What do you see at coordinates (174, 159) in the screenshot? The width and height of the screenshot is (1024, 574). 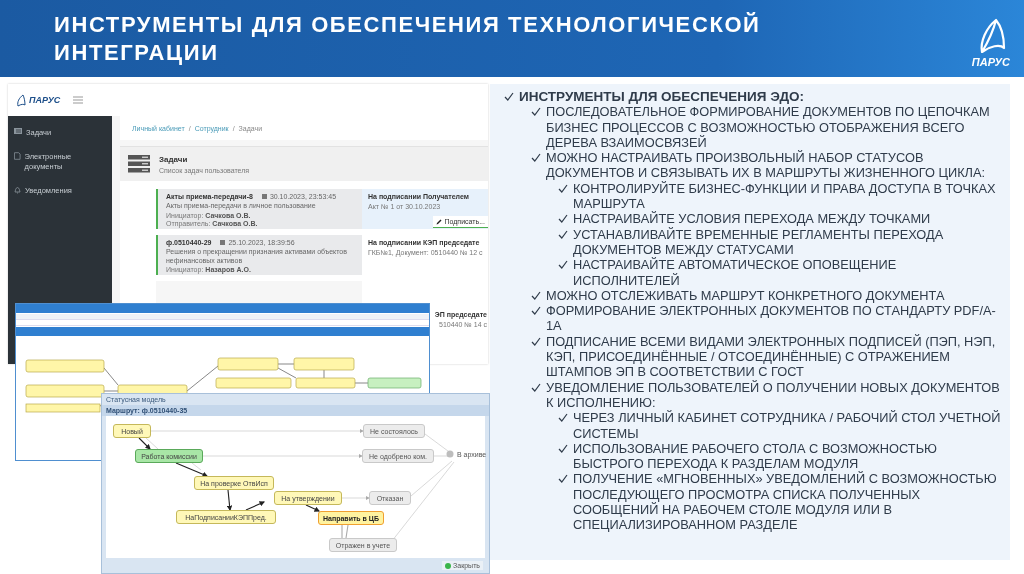 I see `panel-title: Задачи` at bounding box center [174, 159].